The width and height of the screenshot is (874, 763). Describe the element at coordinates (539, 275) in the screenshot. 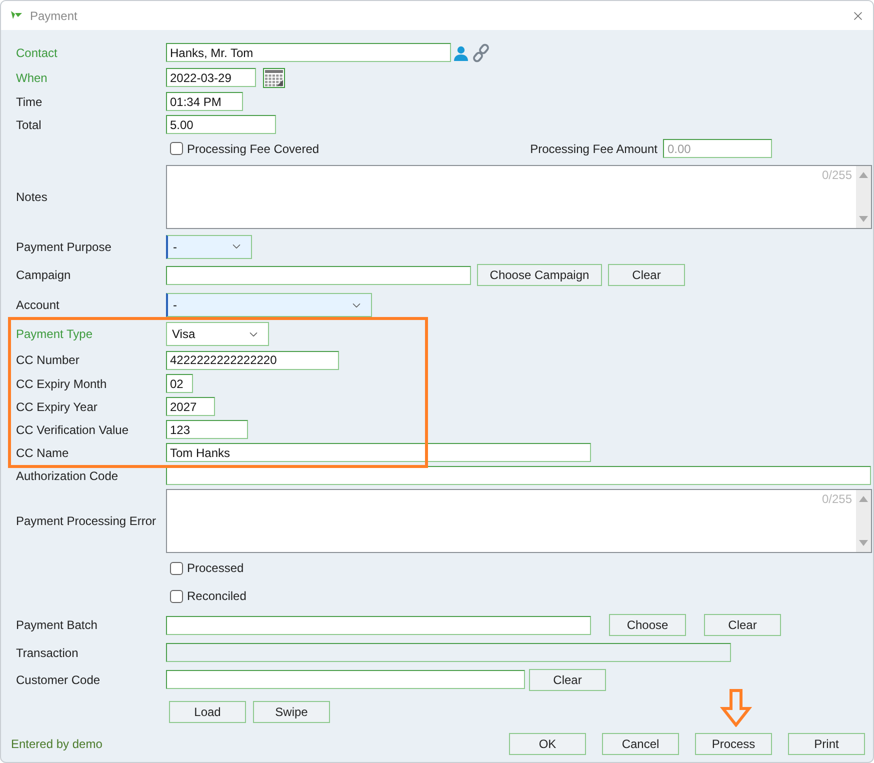

I see `action-button: Choose Campaign` at that location.